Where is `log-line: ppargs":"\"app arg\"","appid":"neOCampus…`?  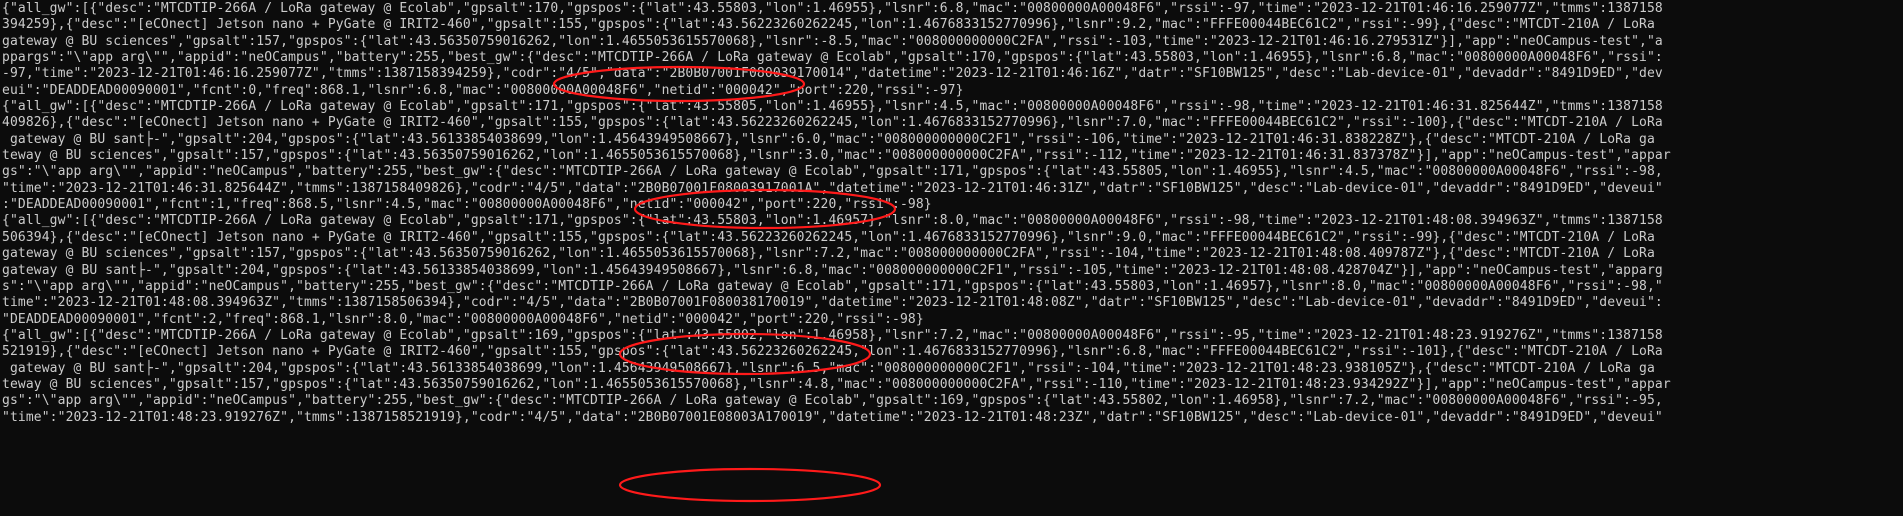
log-line: ppargs":"\"app arg\"","appid":"neOCampus… is located at coordinates (832, 58).